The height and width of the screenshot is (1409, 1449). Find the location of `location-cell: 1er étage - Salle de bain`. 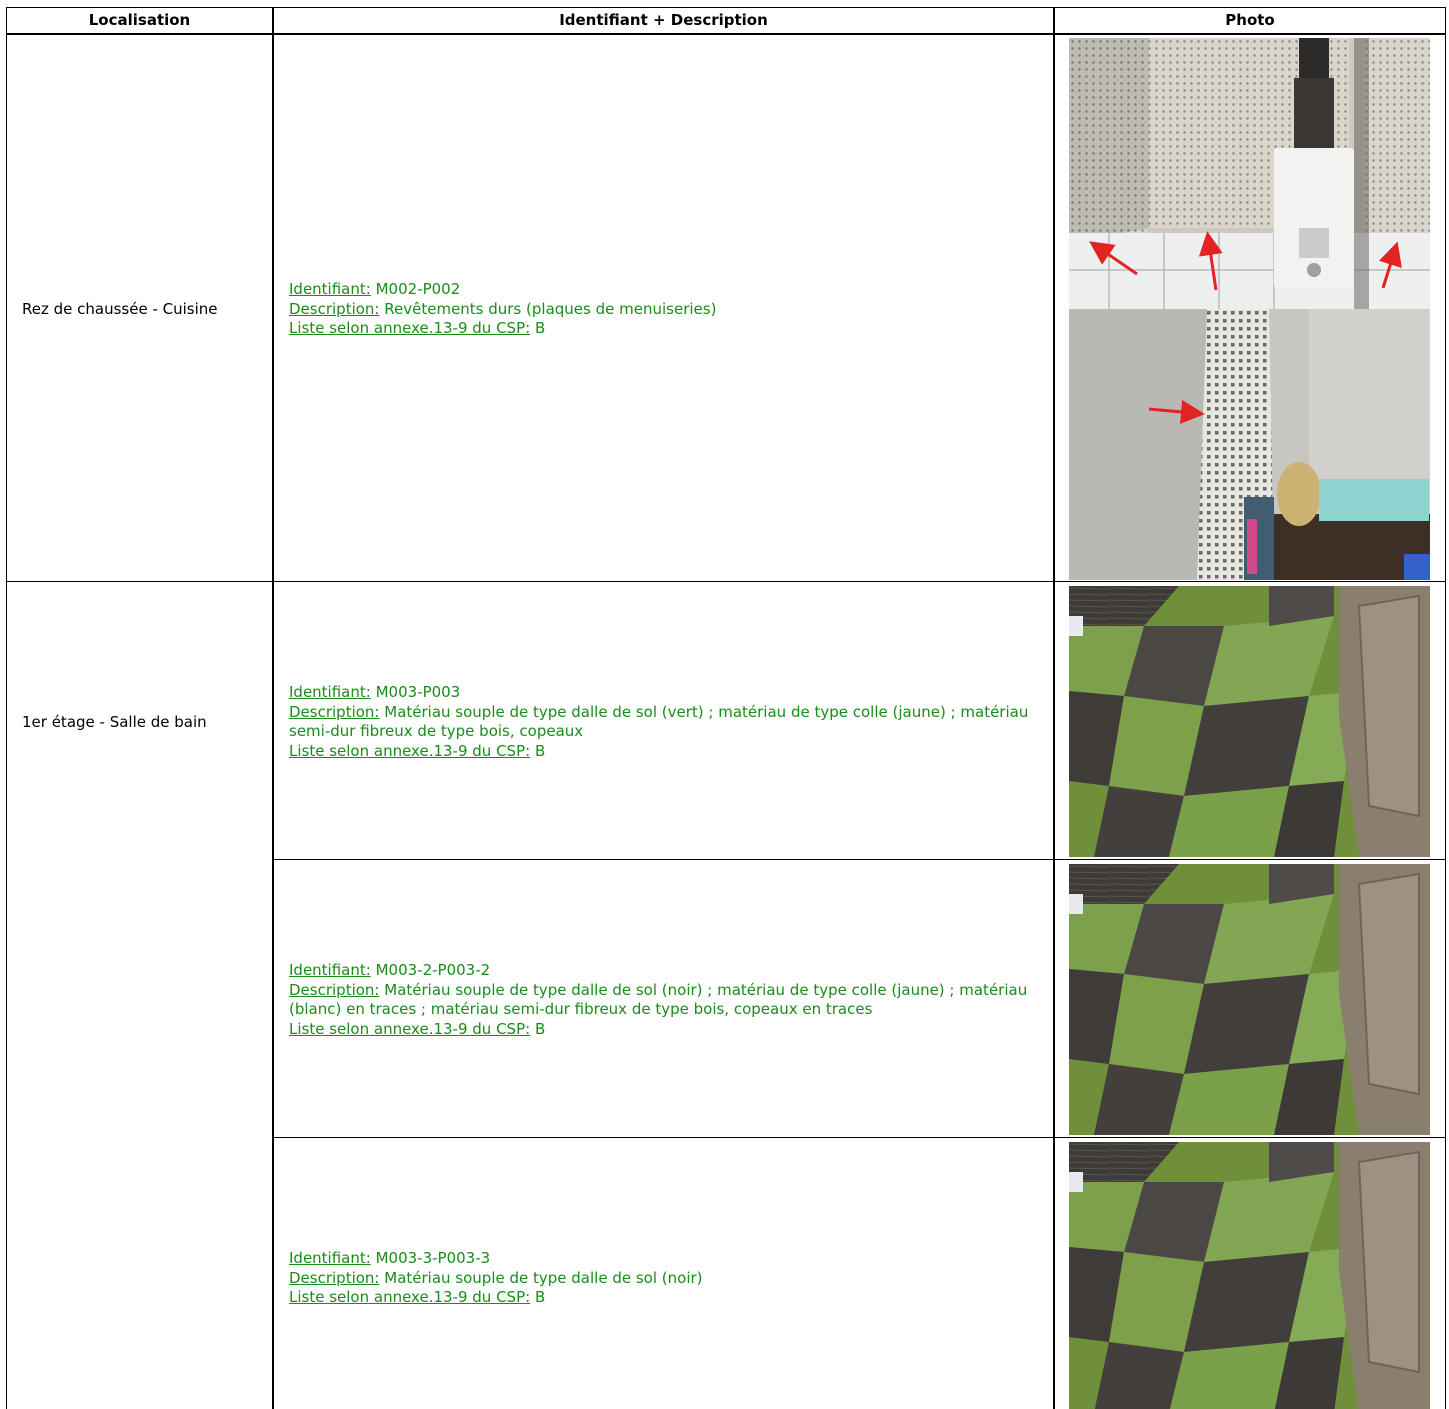

location-cell: 1er étage - Salle de bain is located at coordinates (114, 722).